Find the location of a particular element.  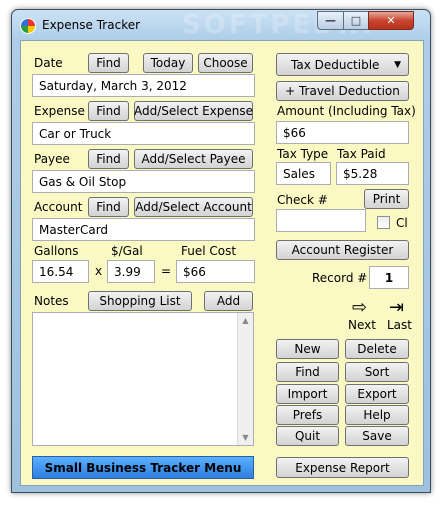

close-button: ✕ is located at coordinates (391, 20).